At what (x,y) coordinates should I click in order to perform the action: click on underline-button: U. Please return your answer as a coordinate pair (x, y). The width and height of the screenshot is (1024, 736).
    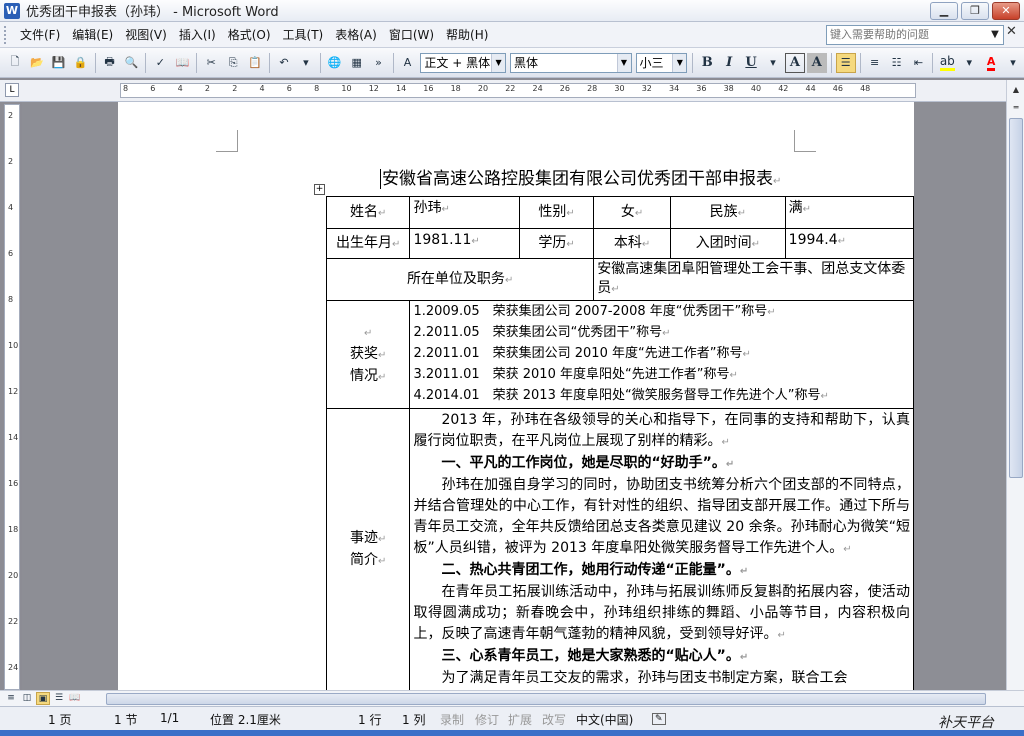
    Looking at the image, I should click on (751, 63).